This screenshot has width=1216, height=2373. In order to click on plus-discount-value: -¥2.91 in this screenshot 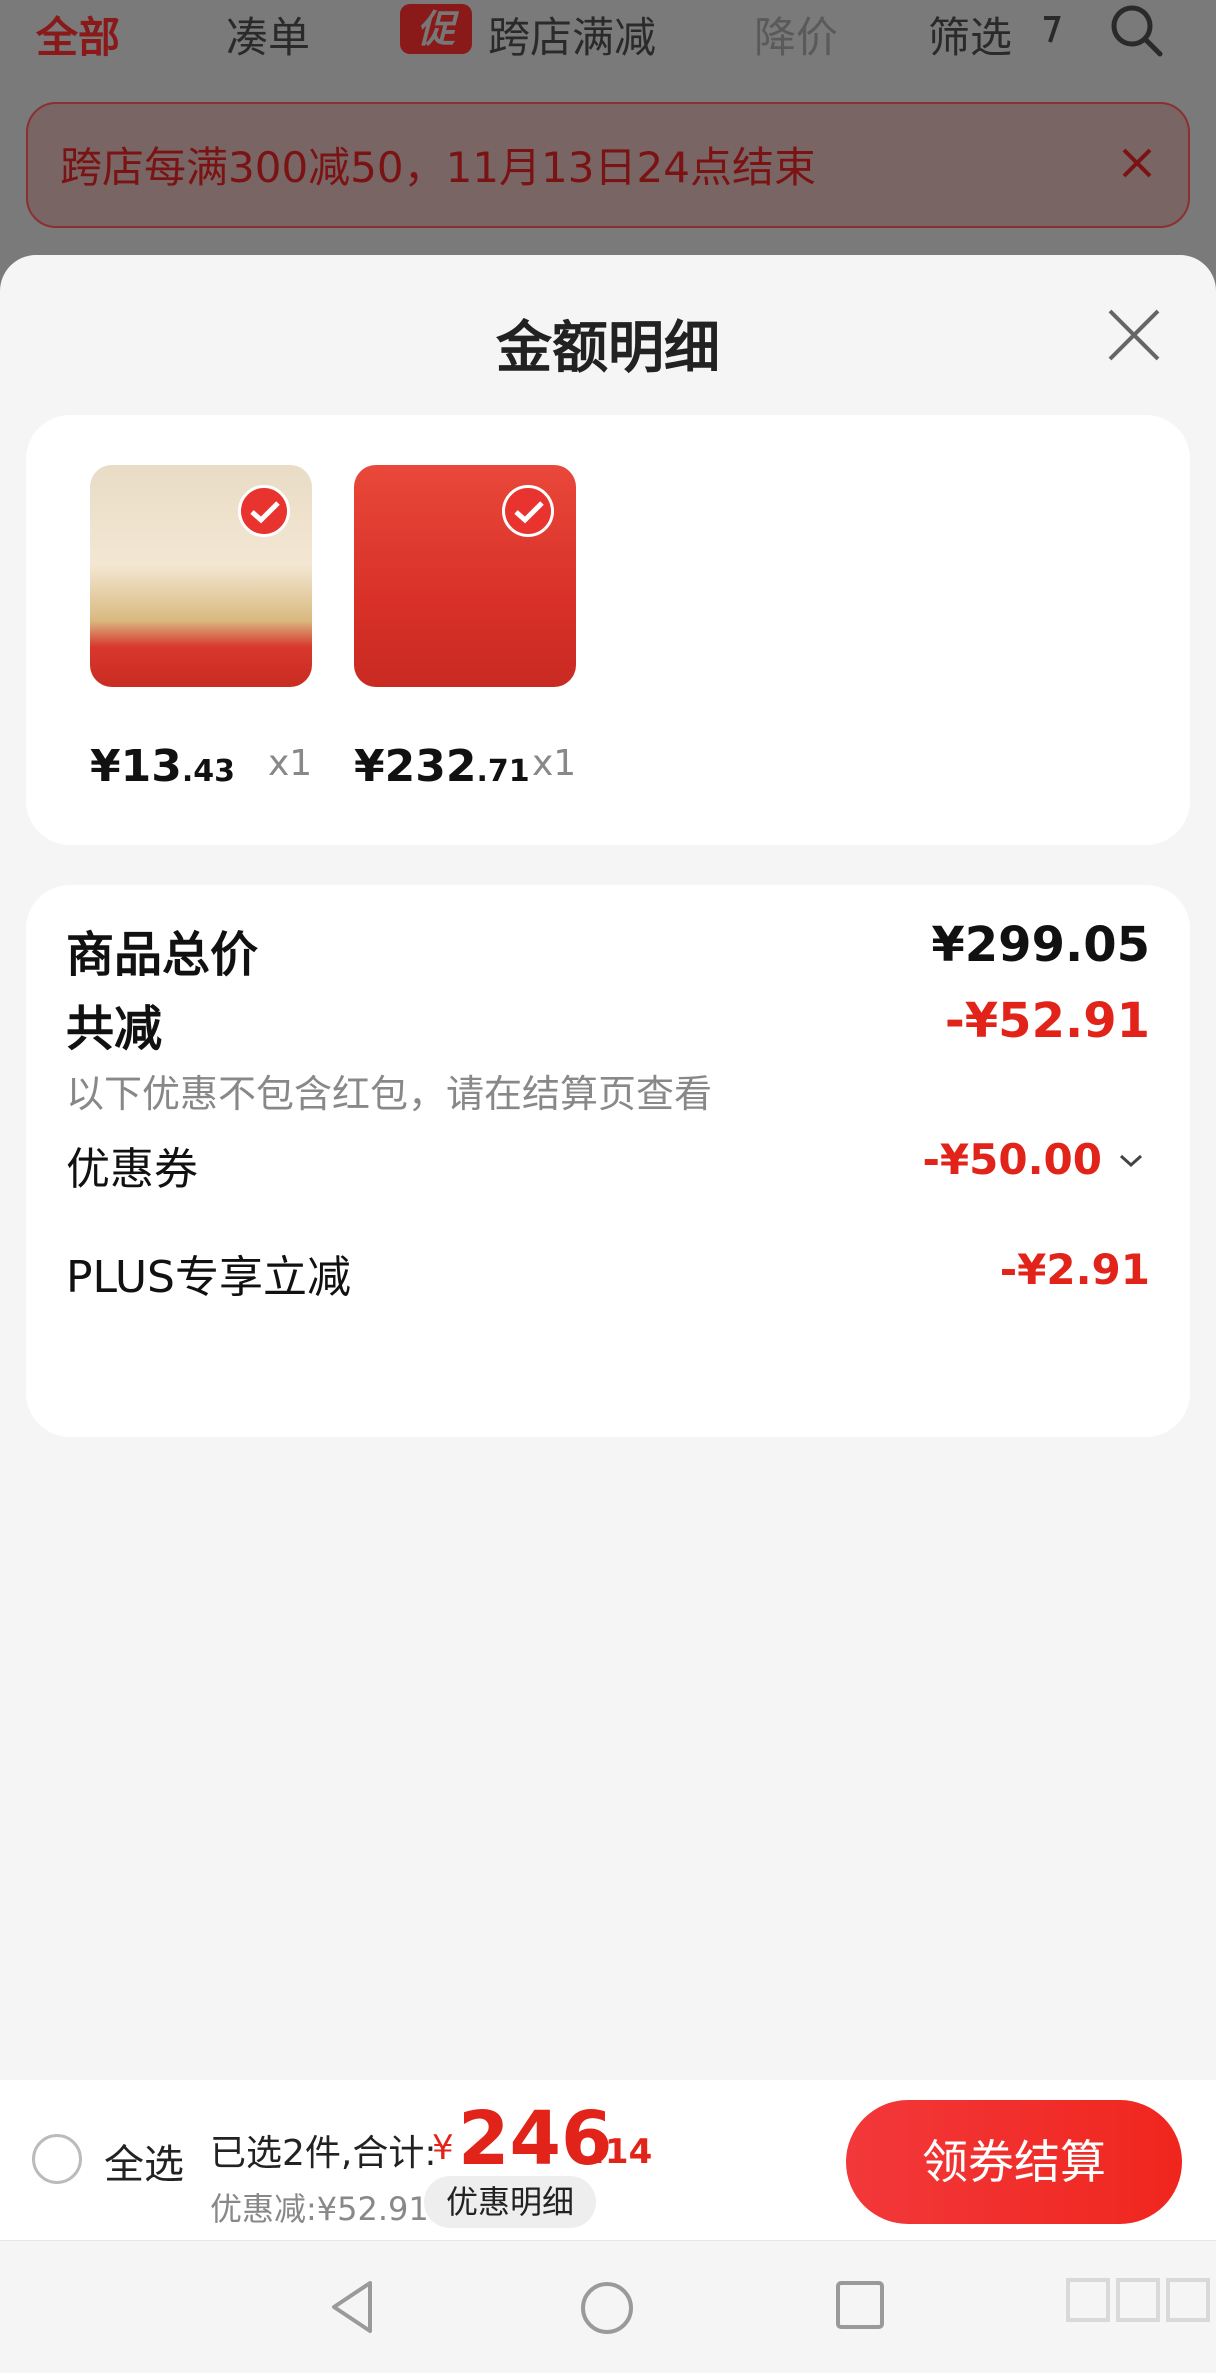, I will do `click(1074, 1269)`.